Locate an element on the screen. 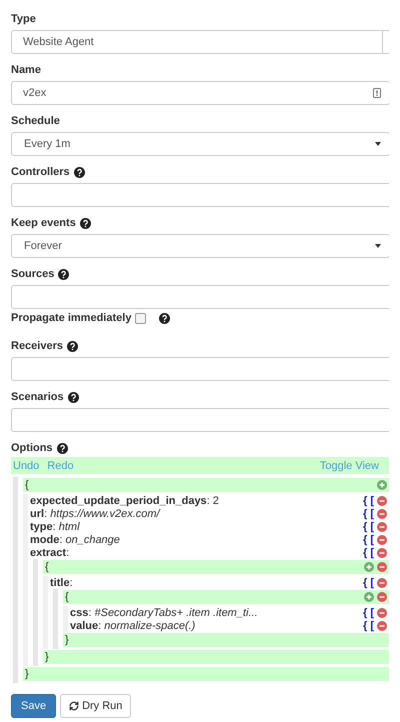 This screenshot has width=400, height=722. type-select: Website Agent is located at coordinates (200, 42).